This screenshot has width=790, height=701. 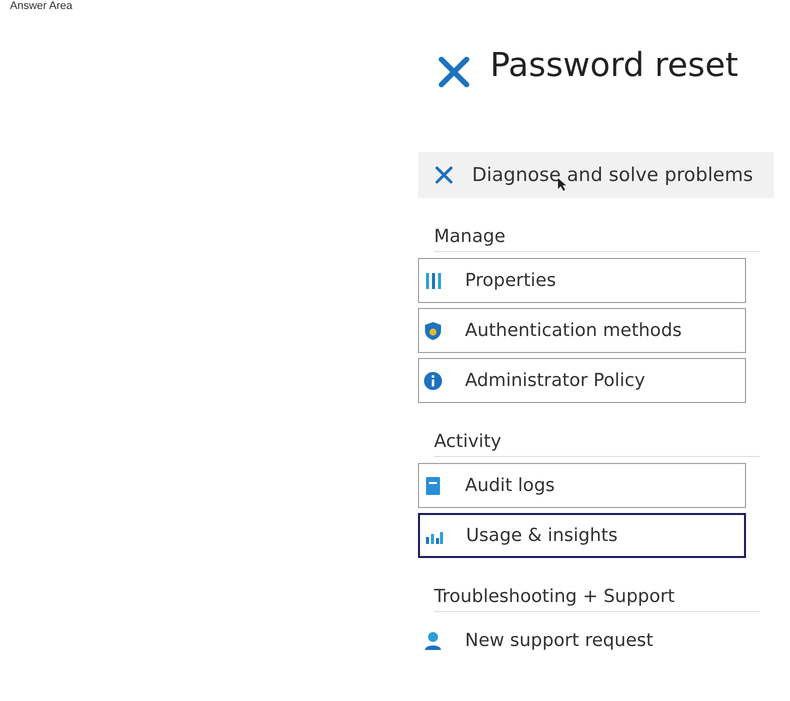 What do you see at coordinates (582, 330) in the screenshot?
I see `menu-item: Authentication methods` at bounding box center [582, 330].